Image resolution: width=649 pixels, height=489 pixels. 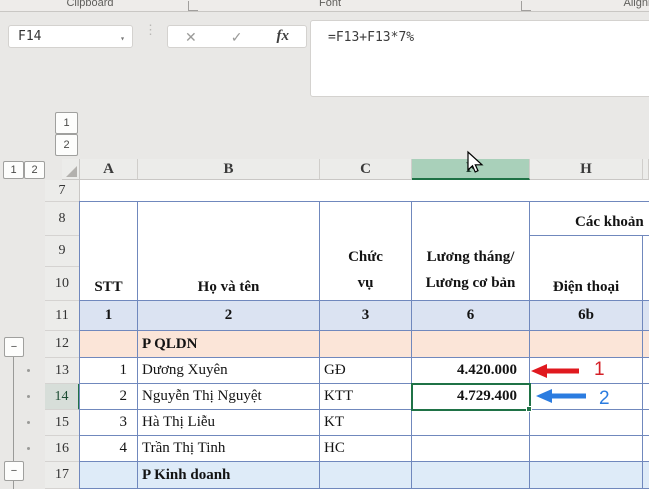 I want to click on header-cell-stt: STT, so click(x=109, y=251).